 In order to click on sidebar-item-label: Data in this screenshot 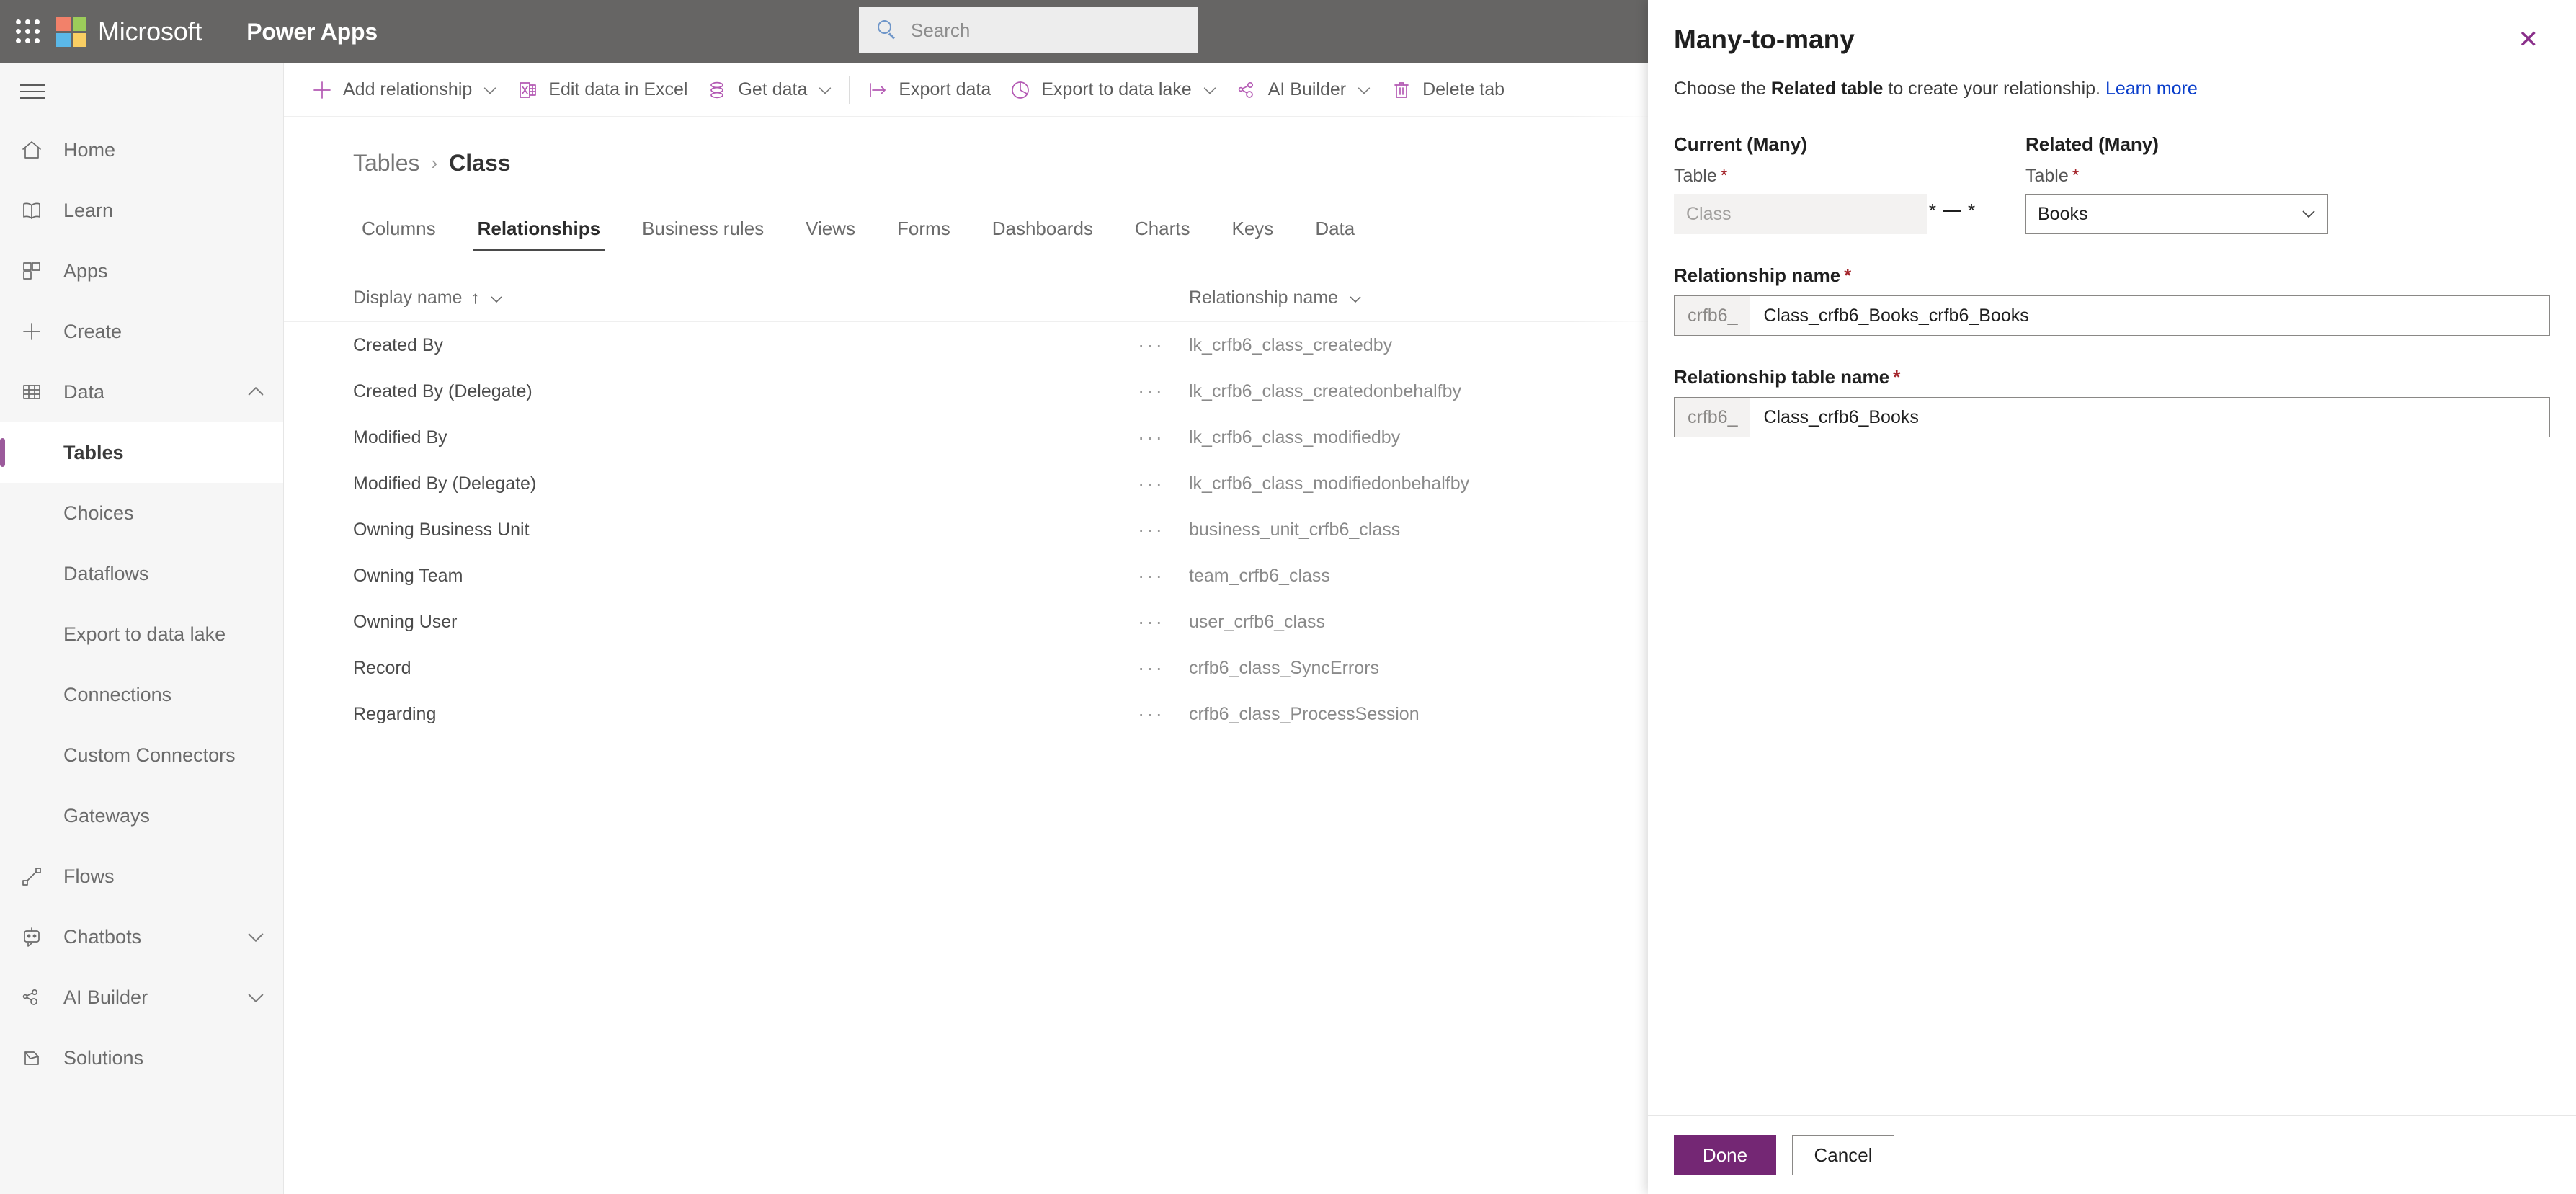, I will do `click(84, 391)`.